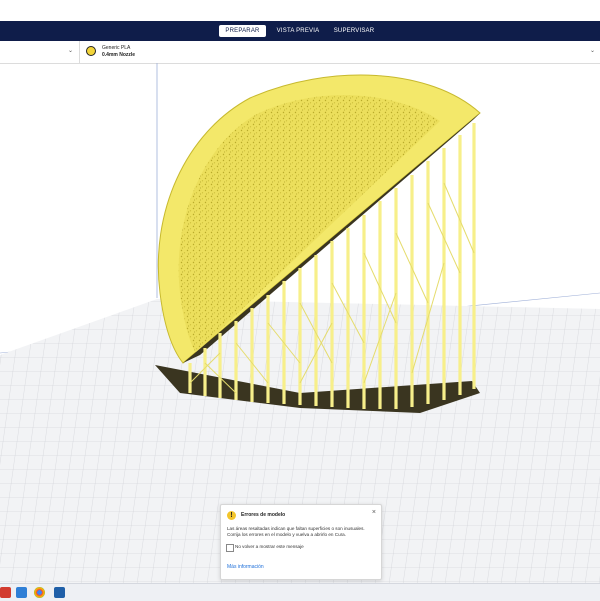 This screenshot has width=600, height=601. I want to click on tab-preview: VISTA PREVIA, so click(298, 31).